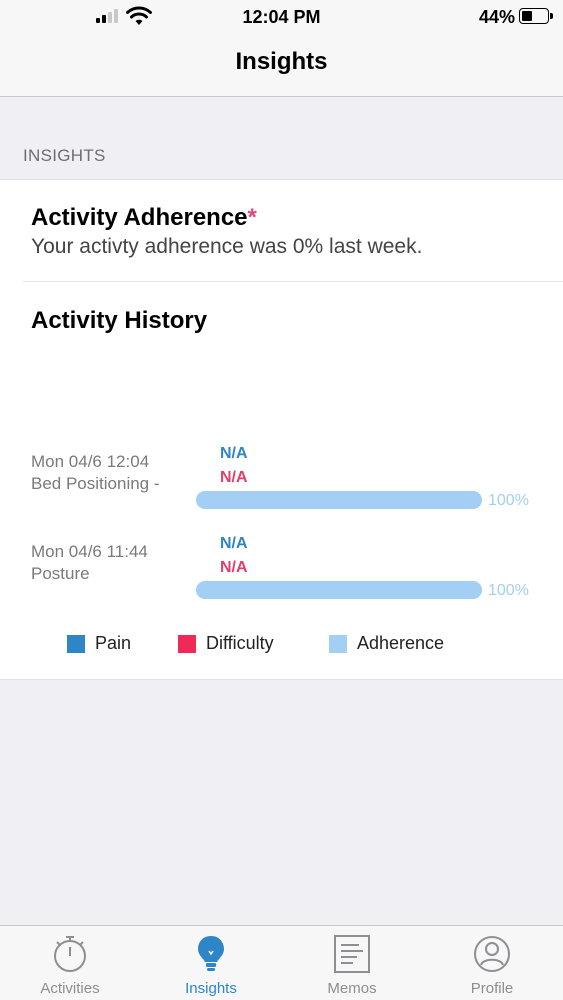 The height and width of the screenshot is (1000, 563). I want to click on battery-percentage: 44%, so click(496, 17).